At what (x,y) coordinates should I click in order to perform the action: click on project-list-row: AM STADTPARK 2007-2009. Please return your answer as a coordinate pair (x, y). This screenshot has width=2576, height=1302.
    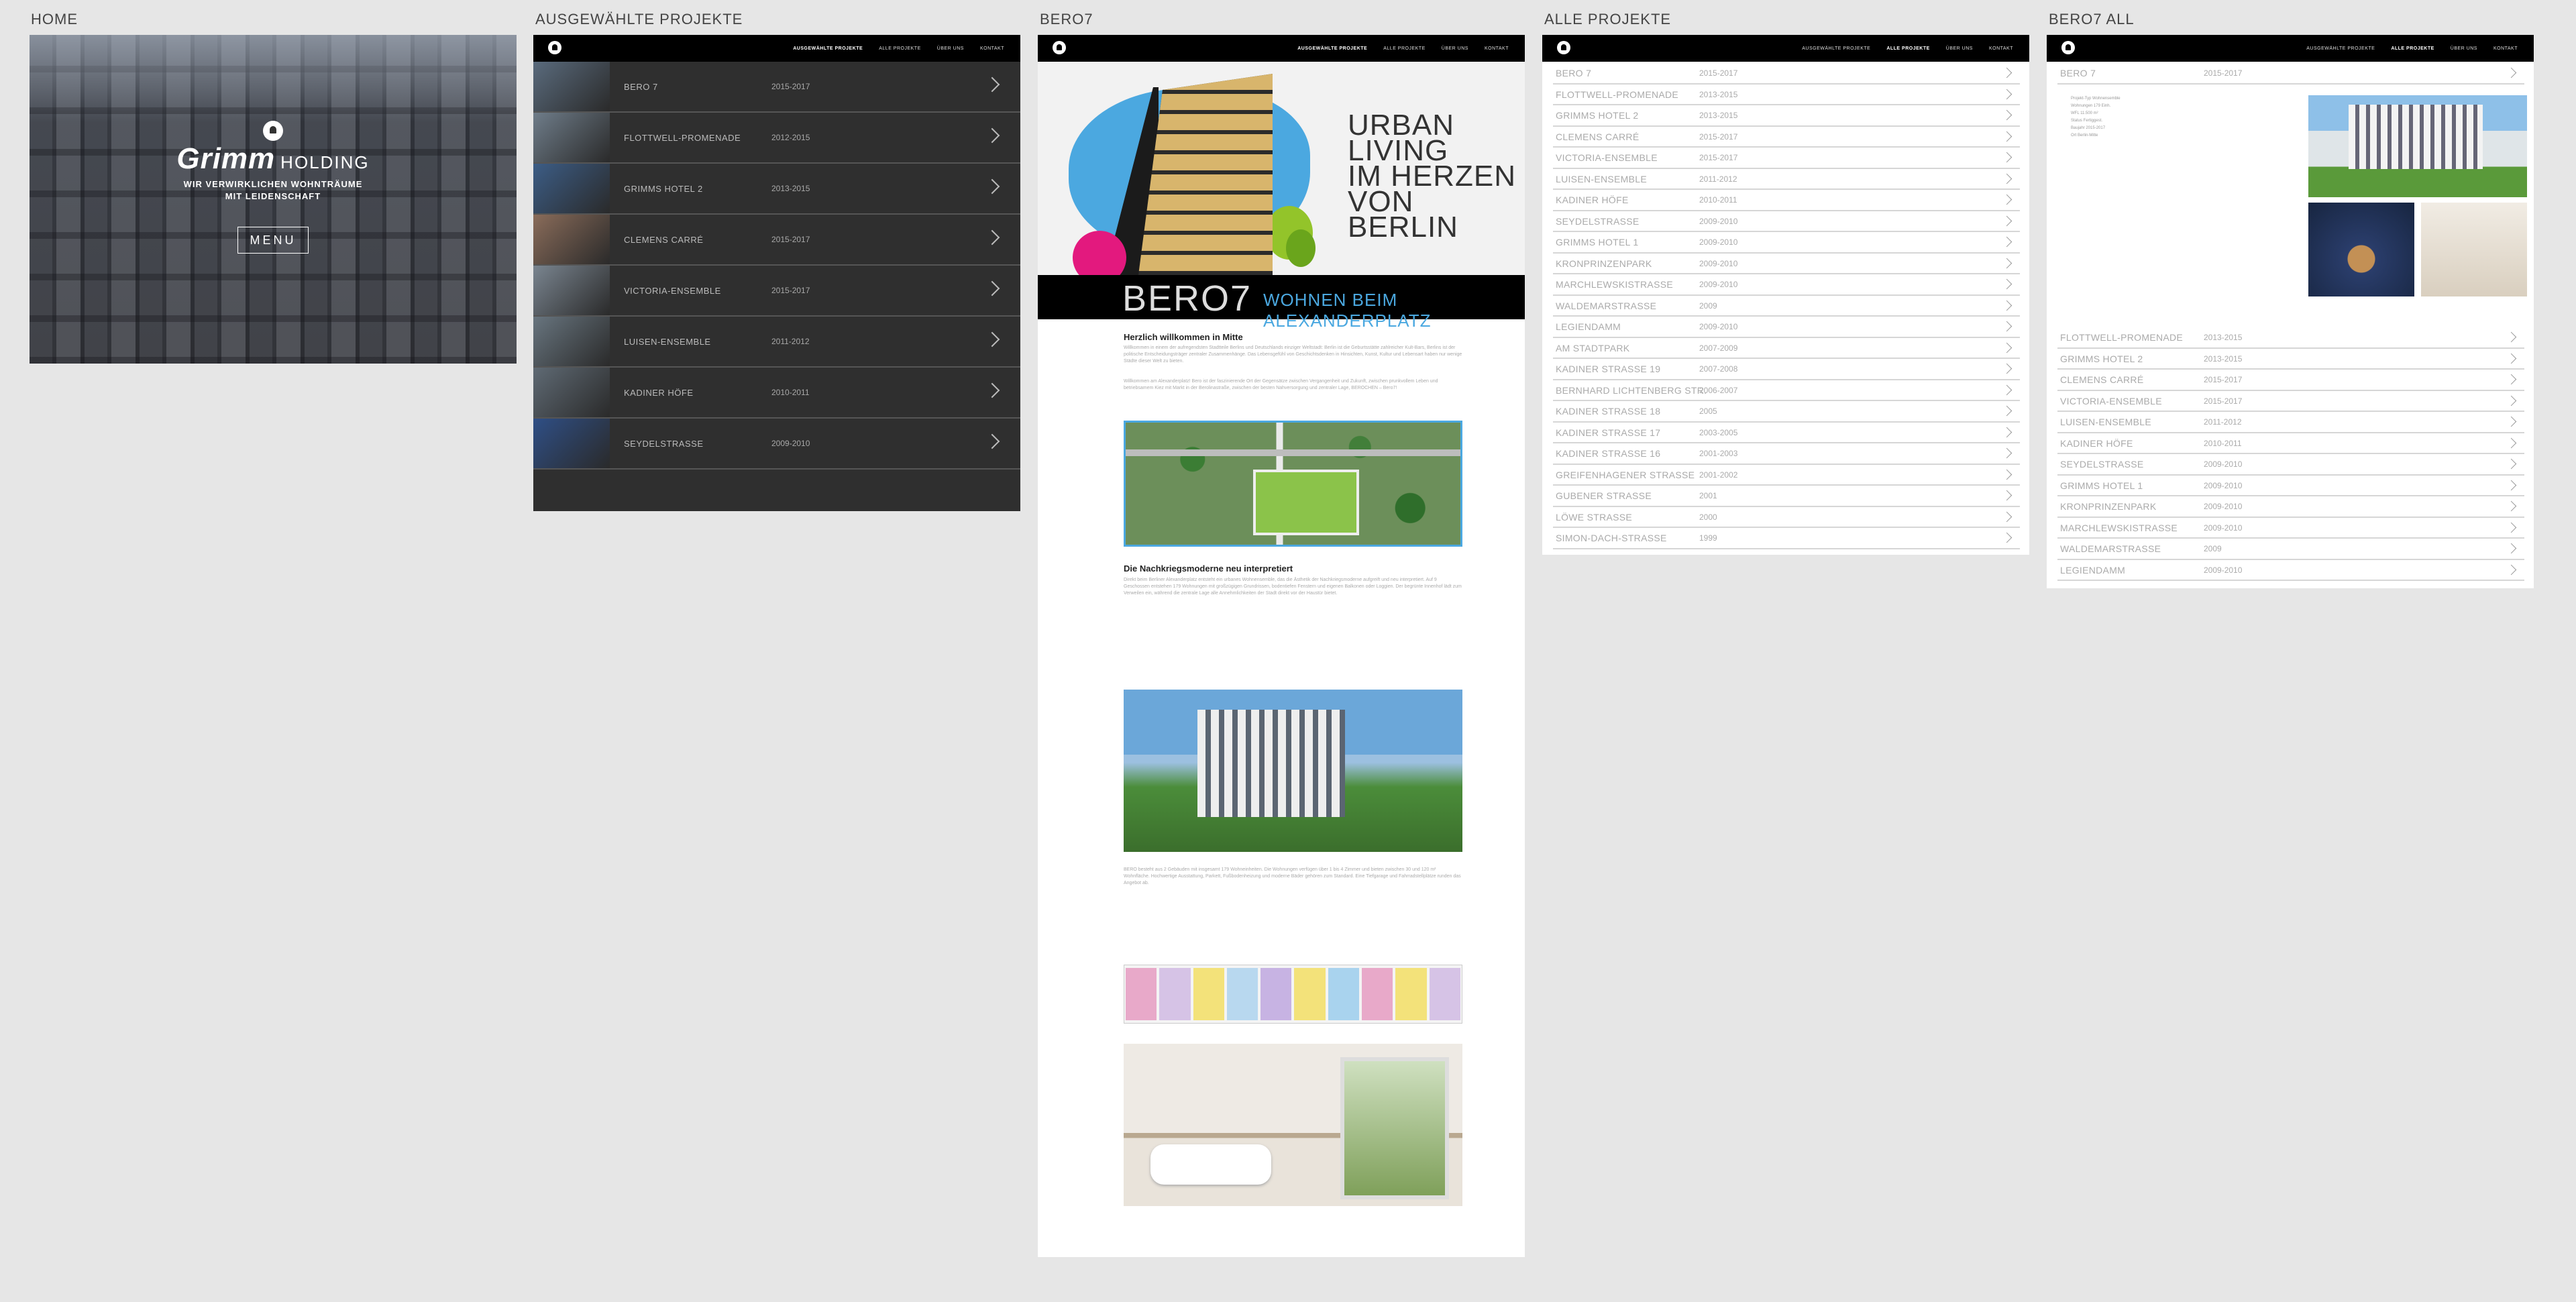
    Looking at the image, I should click on (1786, 349).